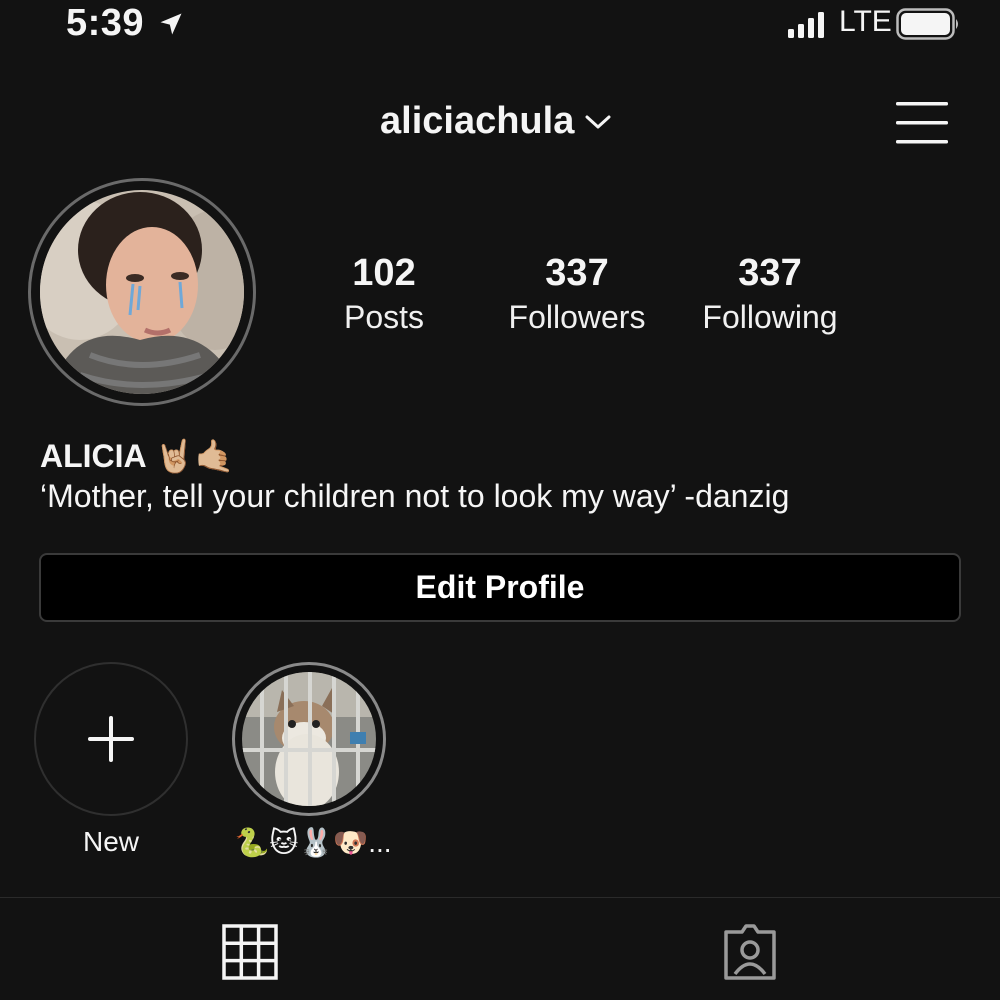 This screenshot has height=1000, width=1000. Describe the element at coordinates (865, 21) in the screenshot. I see `network-type: LTE` at that location.